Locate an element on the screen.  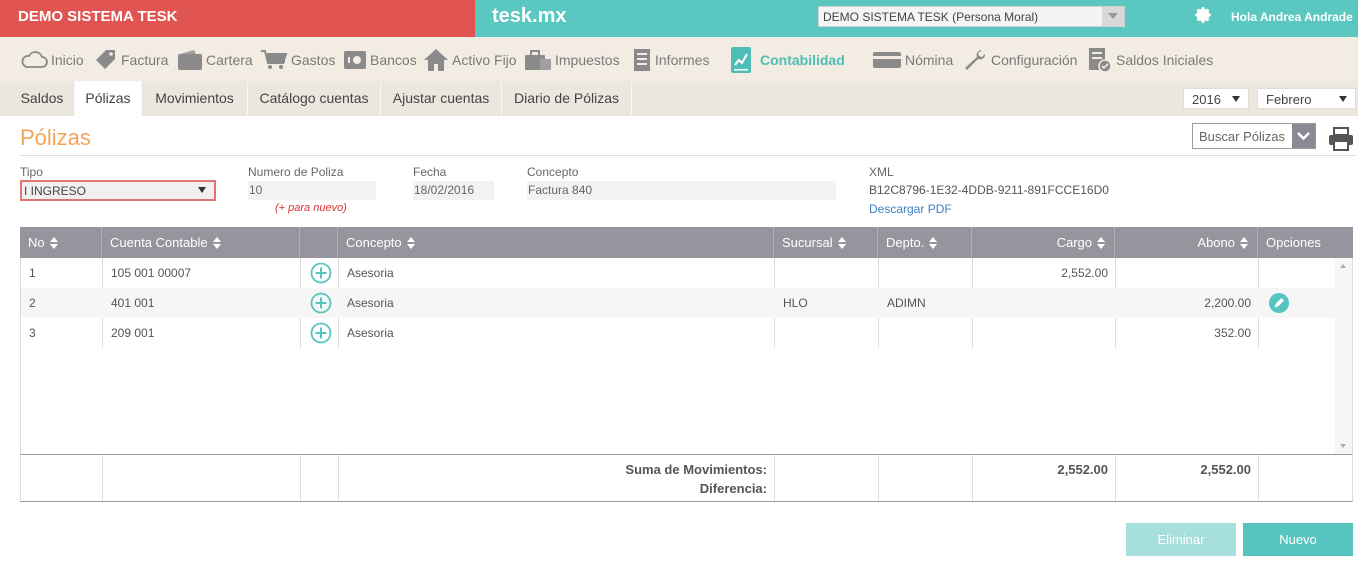
tab-catalogo-cuentas: Catálogo cuentas is located at coordinates (314, 98).